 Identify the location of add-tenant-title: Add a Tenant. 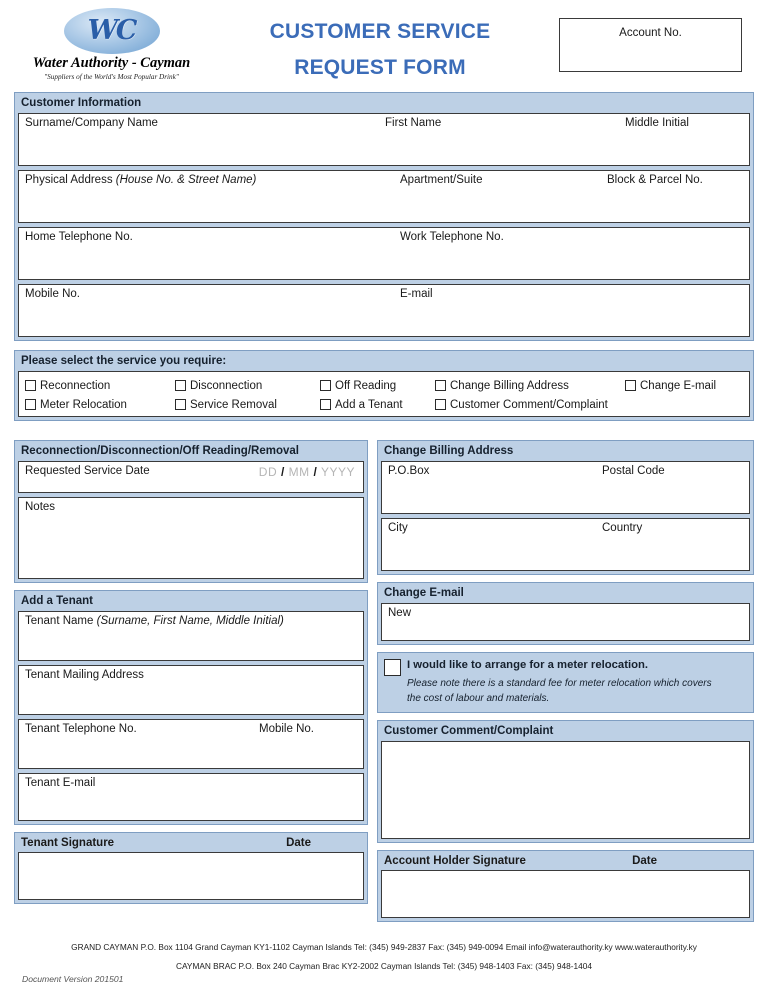
(57, 601).